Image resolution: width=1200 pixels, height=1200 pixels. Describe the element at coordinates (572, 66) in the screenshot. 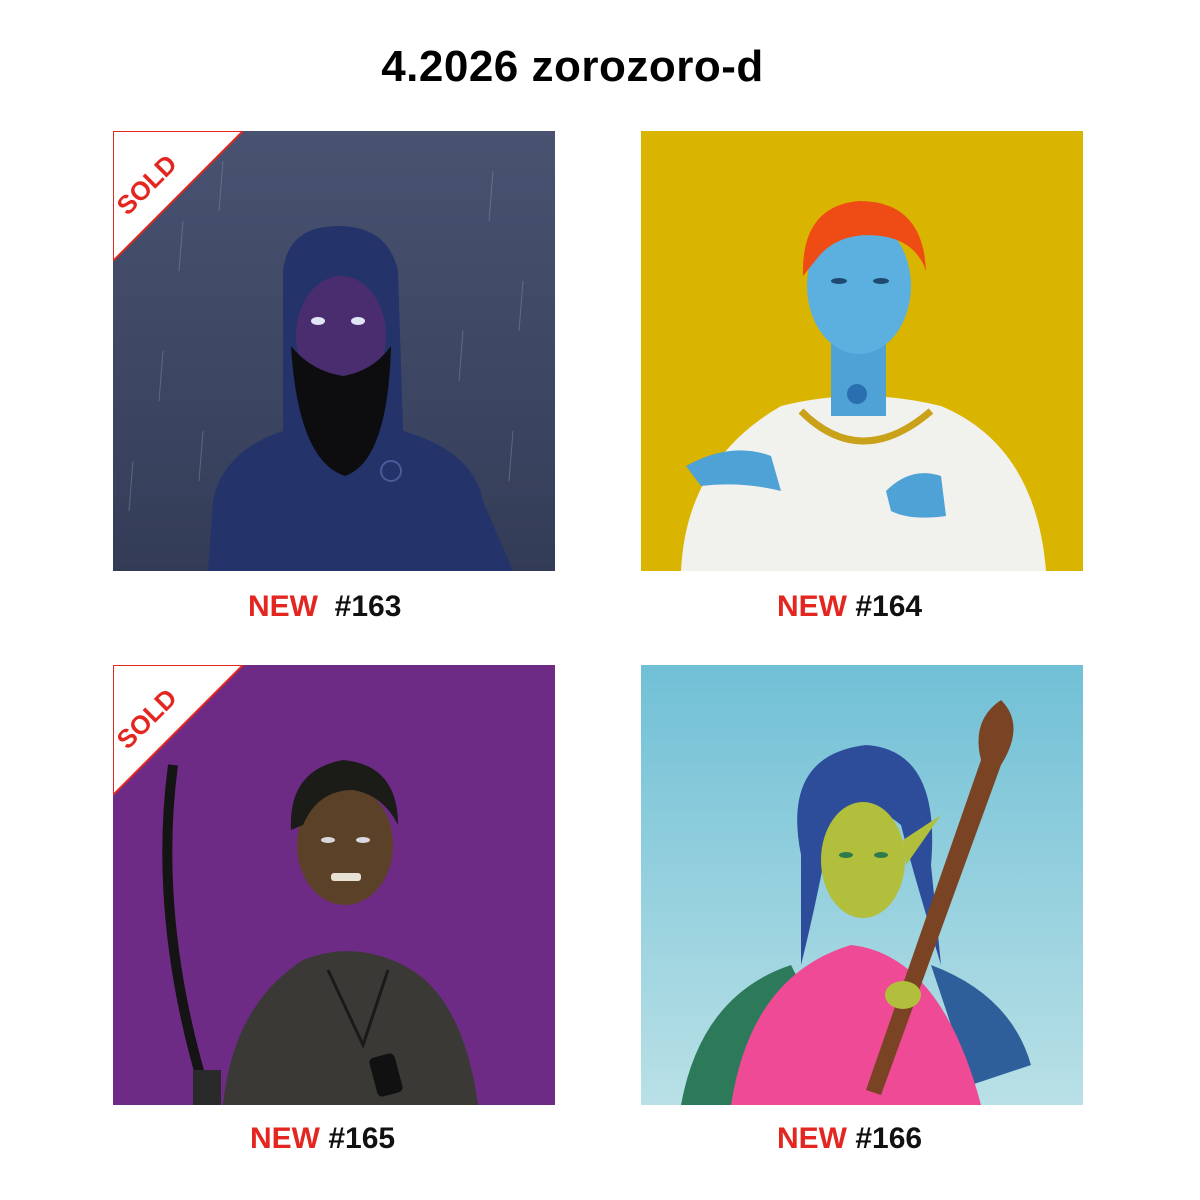

I see `page-title: 4.2026 zorozoro-d` at that location.